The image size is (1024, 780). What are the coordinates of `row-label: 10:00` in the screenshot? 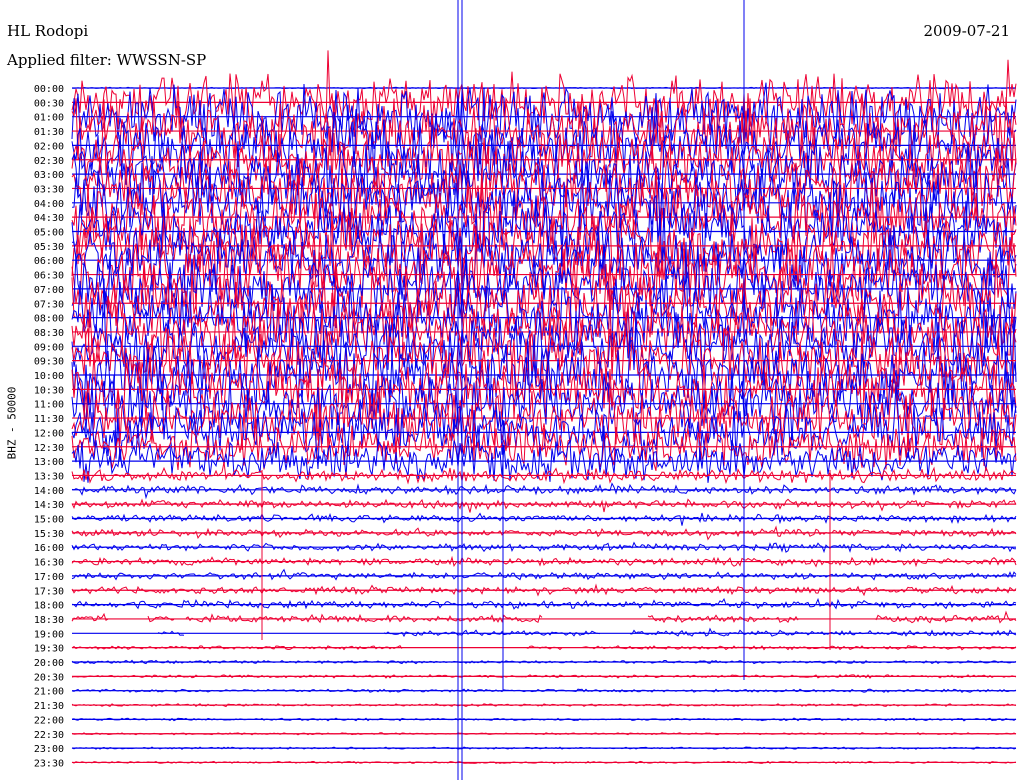 It's located at (49, 376).